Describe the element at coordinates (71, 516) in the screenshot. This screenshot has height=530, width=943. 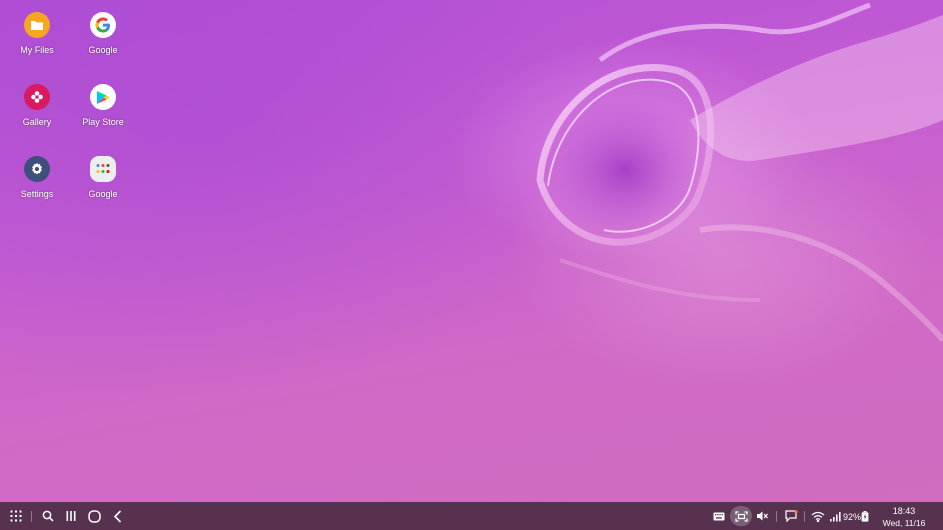
I see `recents-icon` at that location.